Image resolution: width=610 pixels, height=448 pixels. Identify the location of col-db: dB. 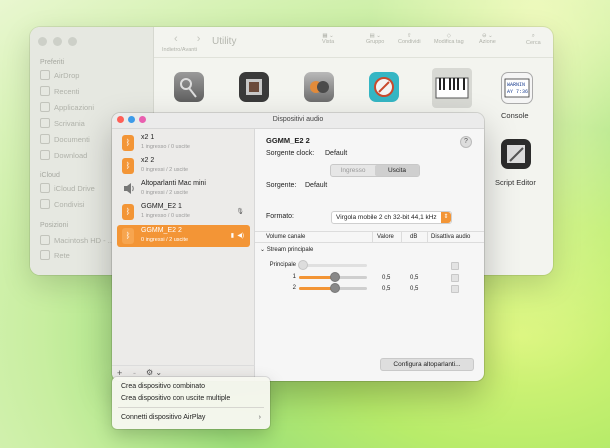
(414, 237).